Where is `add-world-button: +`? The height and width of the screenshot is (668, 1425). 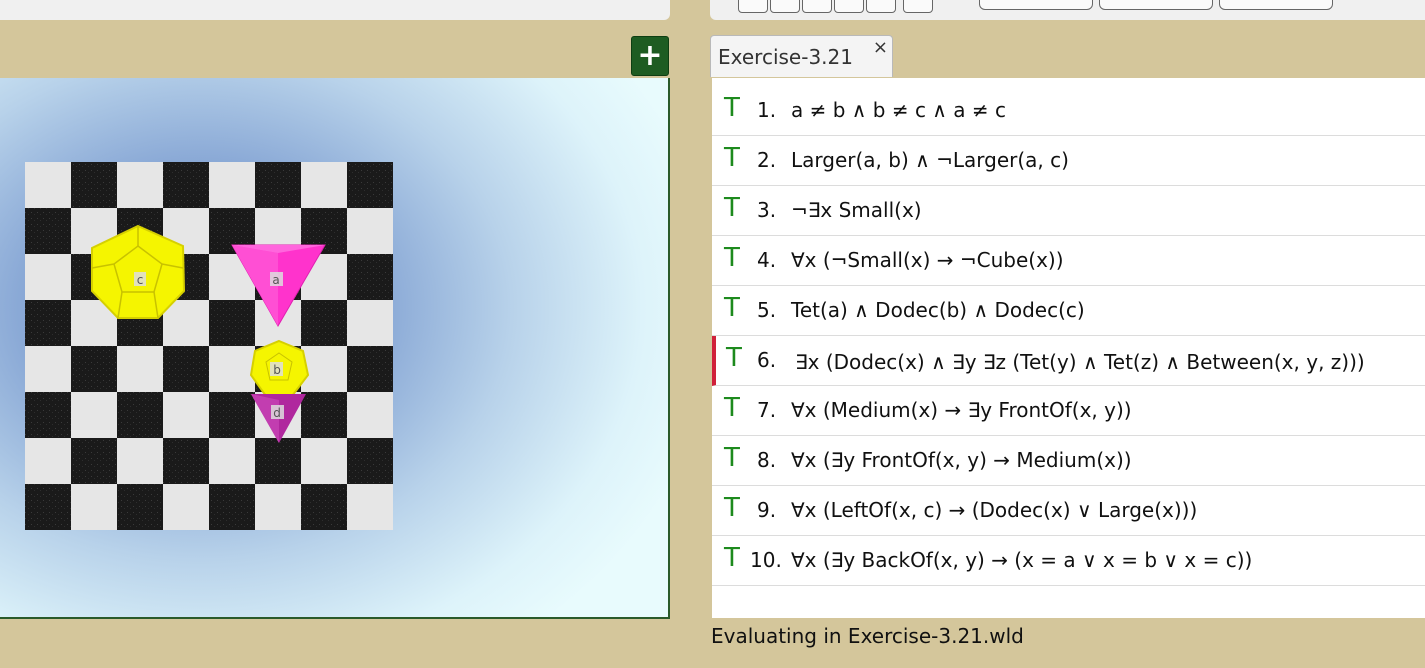 add-world-button: + is located at coordinates (650, 56).